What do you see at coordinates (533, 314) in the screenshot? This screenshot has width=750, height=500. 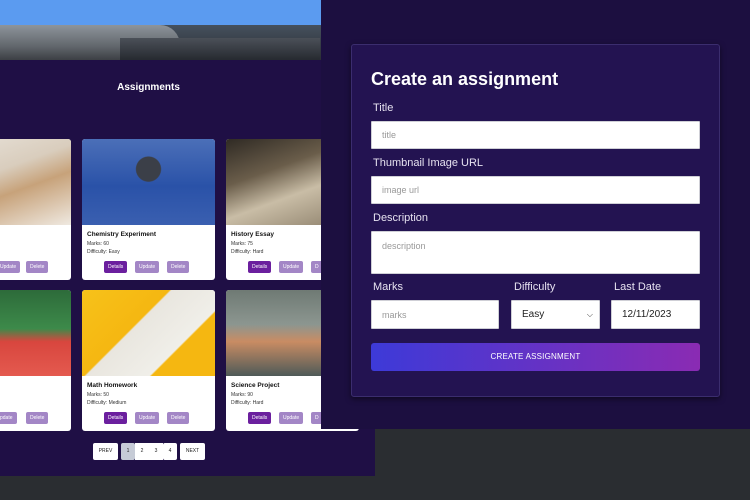 I see `difficulty-value: Easy` at bounding box center [533, 314].